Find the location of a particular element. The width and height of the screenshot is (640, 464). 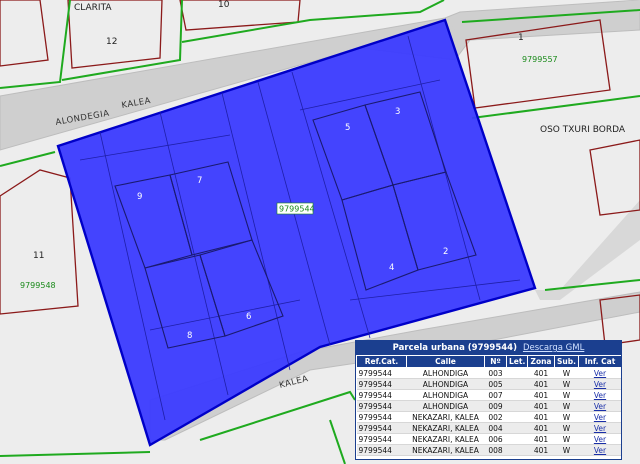

street-label-oso-txuri-borda: OSO TXURI BORDA is located at coordinates (583, 130).